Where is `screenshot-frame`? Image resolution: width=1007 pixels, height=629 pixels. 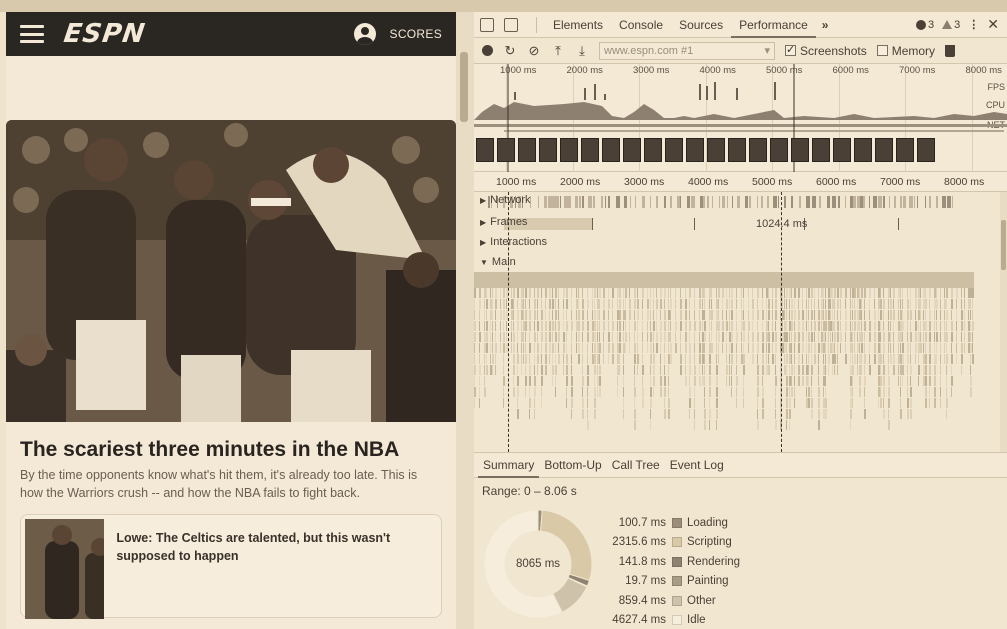
screenshot-frame is located at coordinates (863, 150).